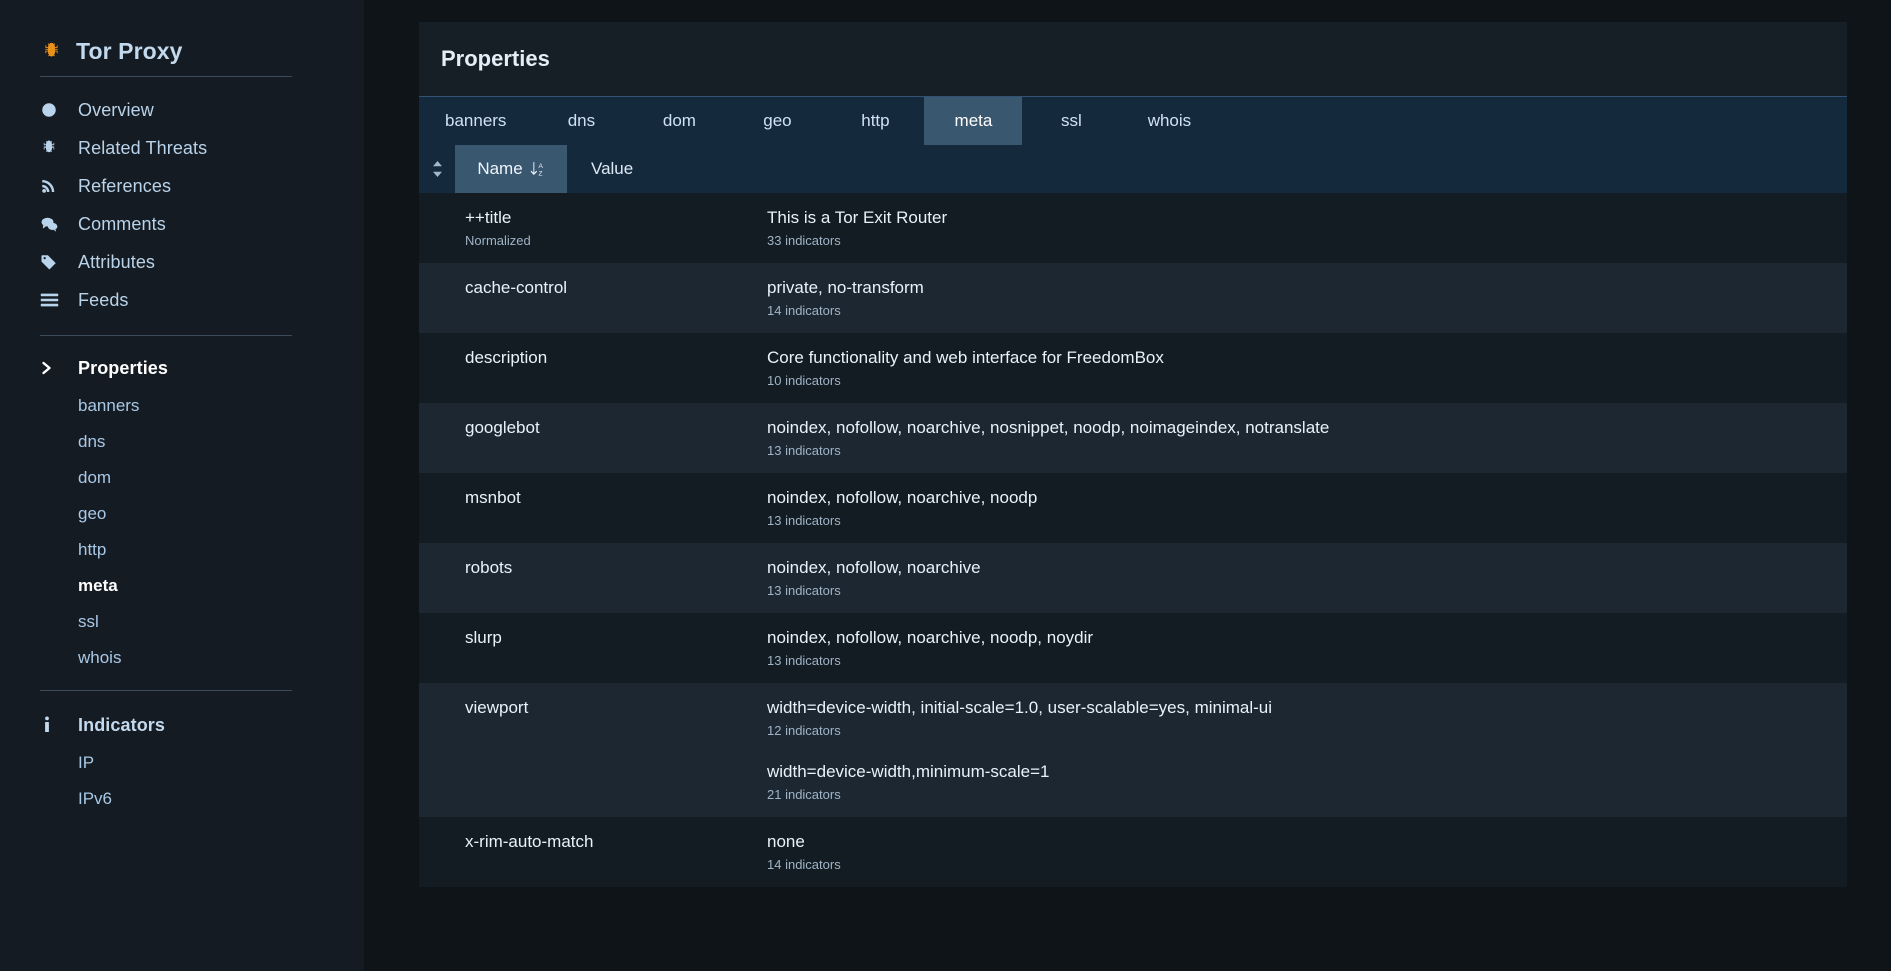 The width and height of the screenshot is (1891, 971). I want to click on column-header-label: Value, so click(612, 168).